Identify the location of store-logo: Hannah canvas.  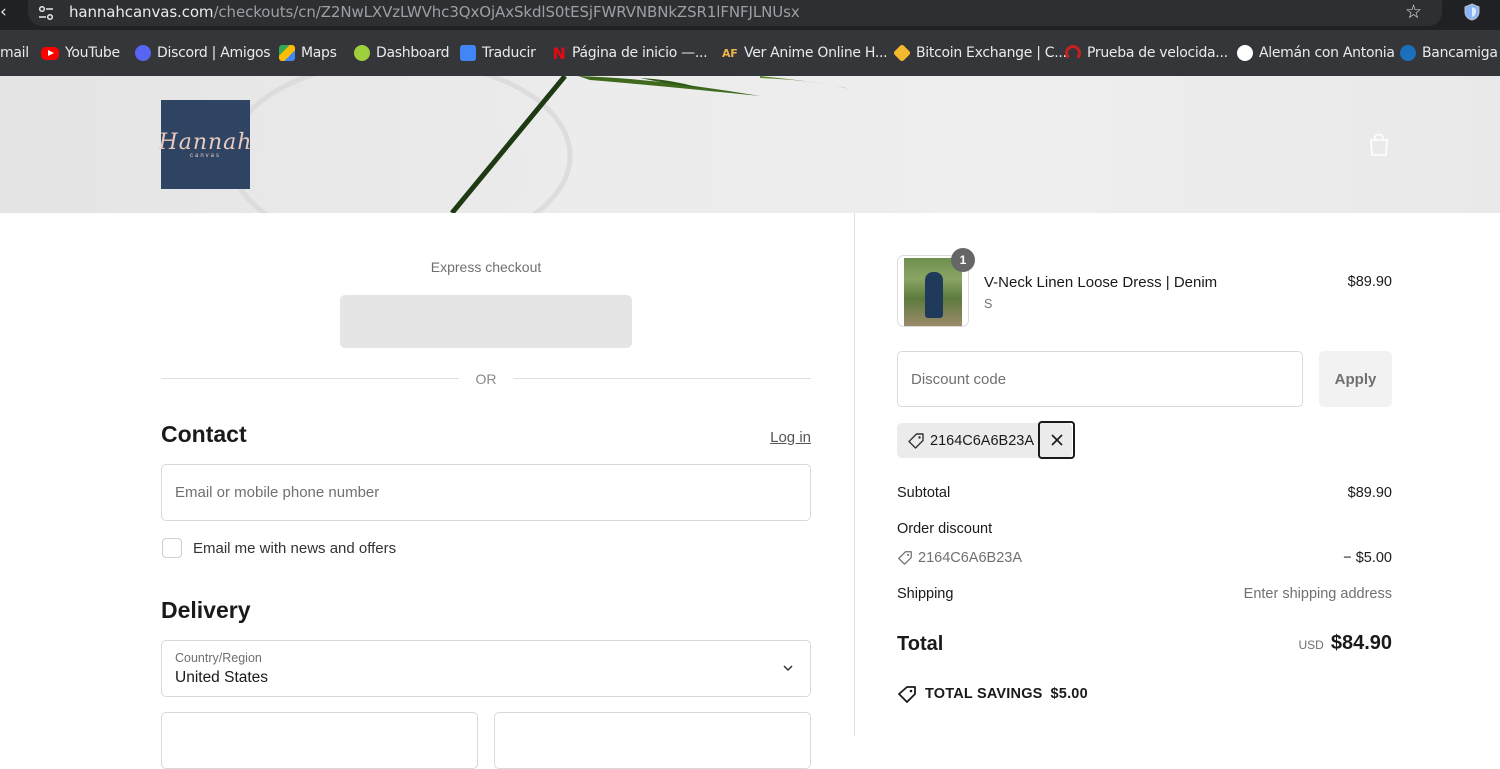
(205, 144).